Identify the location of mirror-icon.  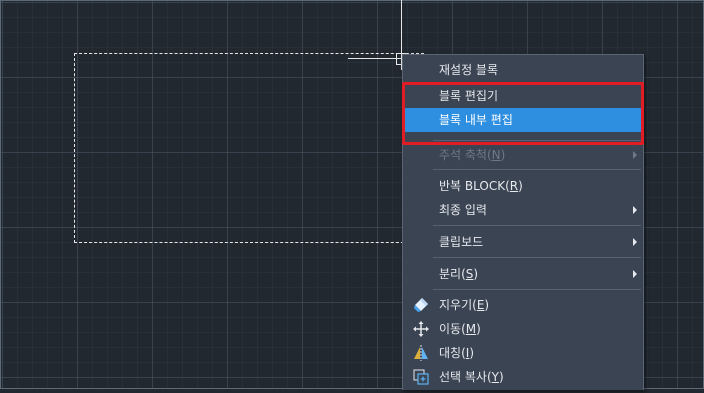
(421, 353).